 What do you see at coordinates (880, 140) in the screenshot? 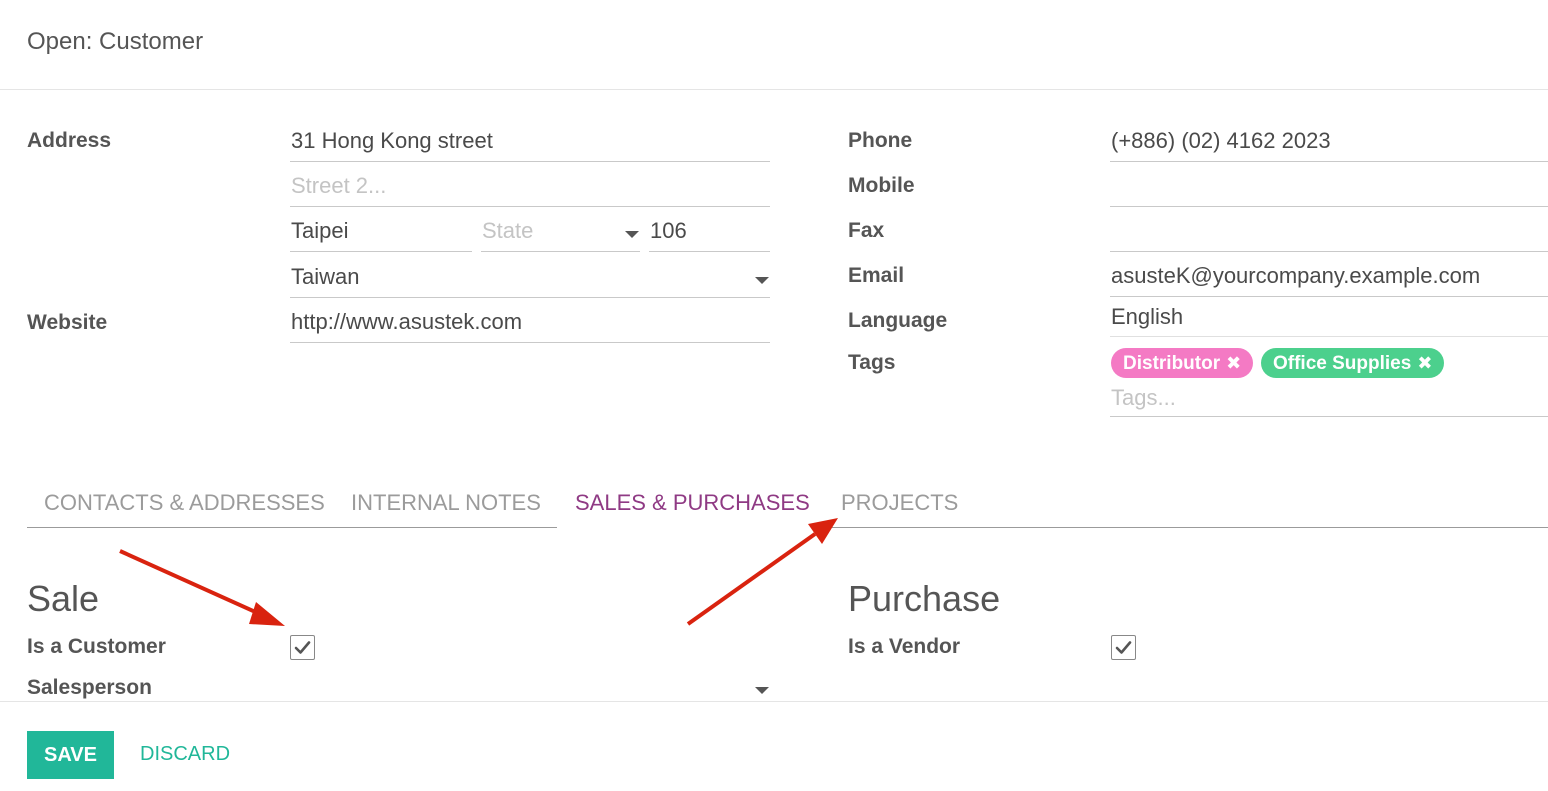
I see `phone-label: Phone` at bounding box center [880, 140].